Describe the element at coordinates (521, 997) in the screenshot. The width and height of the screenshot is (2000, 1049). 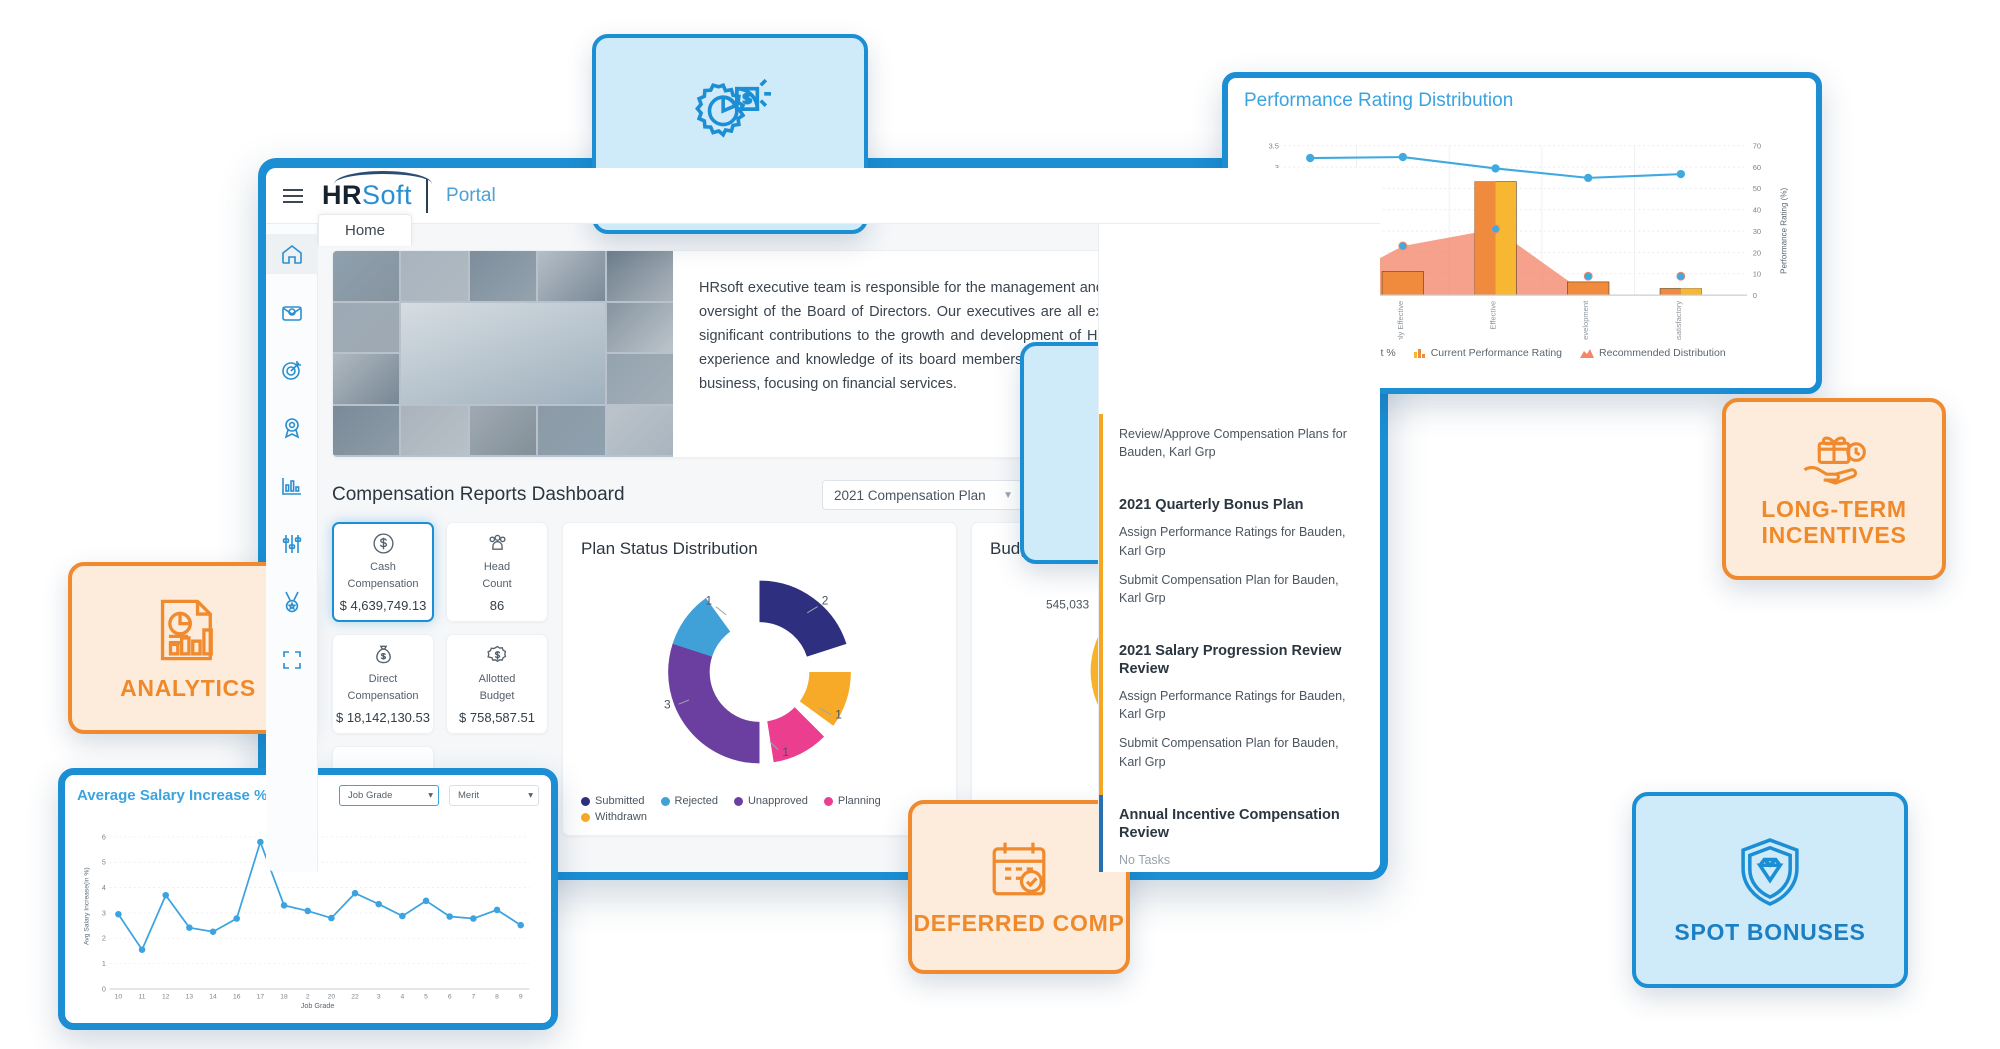
I see `x-axis-tick: 9` at that location.